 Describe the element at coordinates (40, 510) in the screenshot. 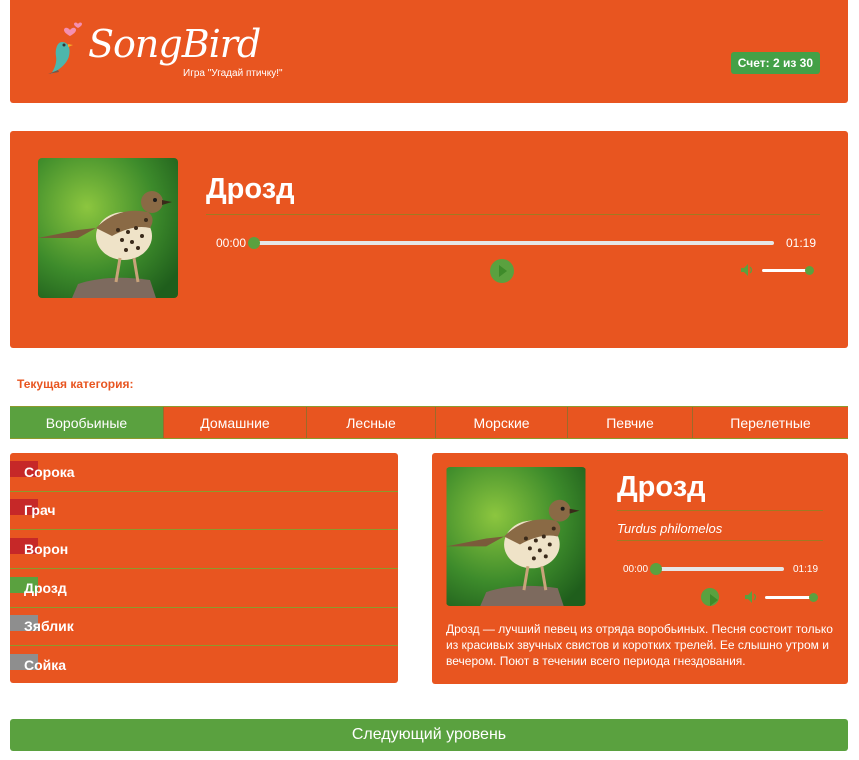

I see `answer-label: Грач` at that location.